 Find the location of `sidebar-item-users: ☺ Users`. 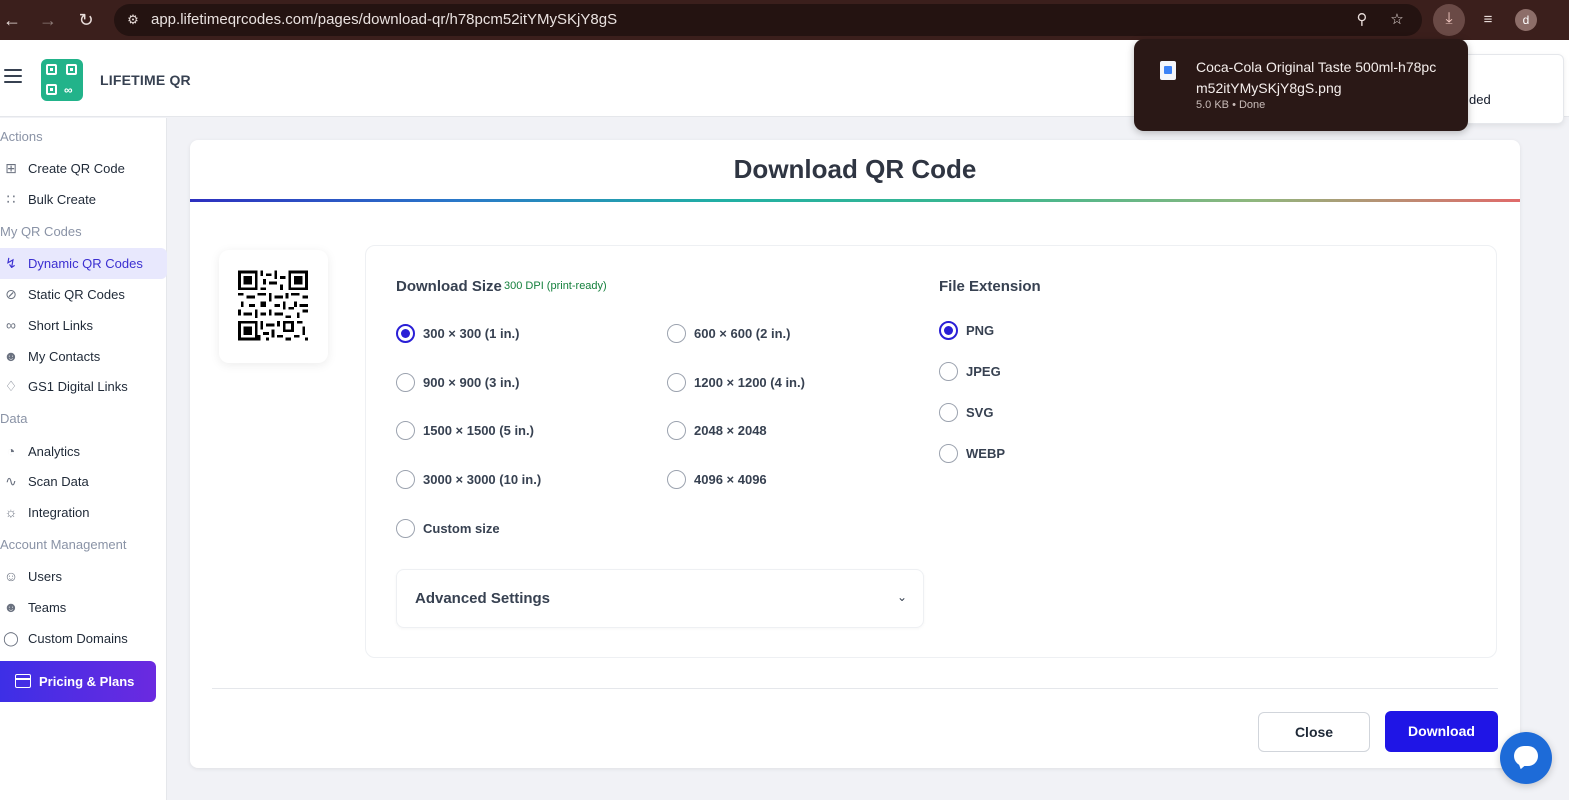

sidebar-item-users: ☺ Users is located at coordinates (83, 576).